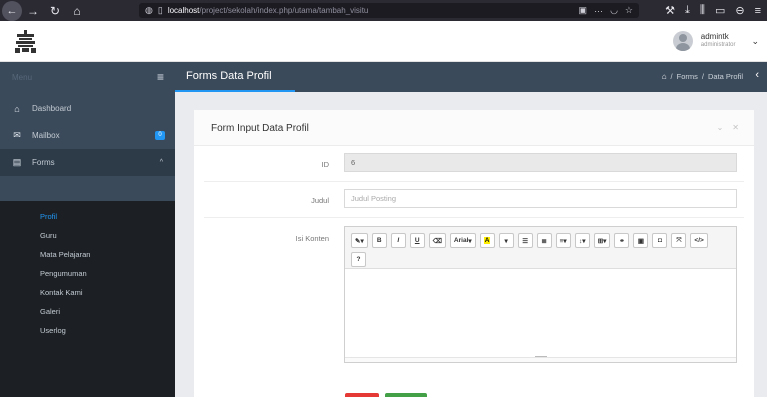 The width and height of the screenshot is (767, 397). What do you see at coordinates (33, 10) in the screenshot?
I see `forward-icon: →` at bounding box center [33, 10].